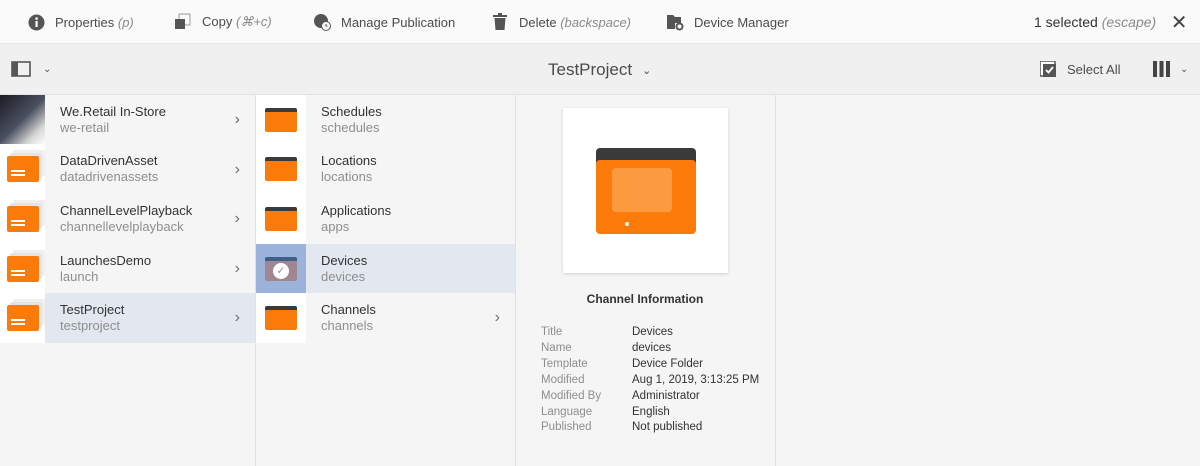 Image resolution: width=1200 pixels, height=466 pixels. Describe the element at coordinates (281, 268) in the screenshot. I see `thumbnail: ✓` at that location.